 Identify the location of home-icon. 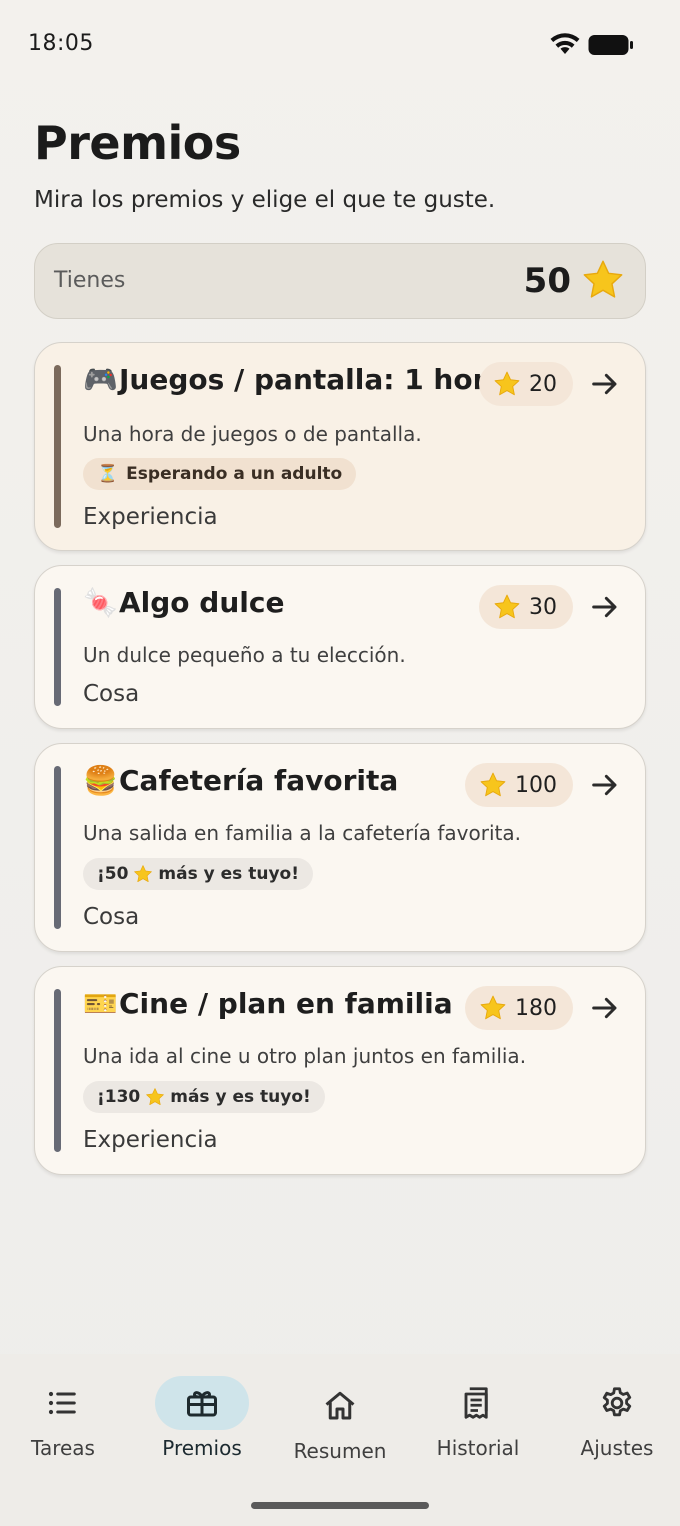
(340, 1406).